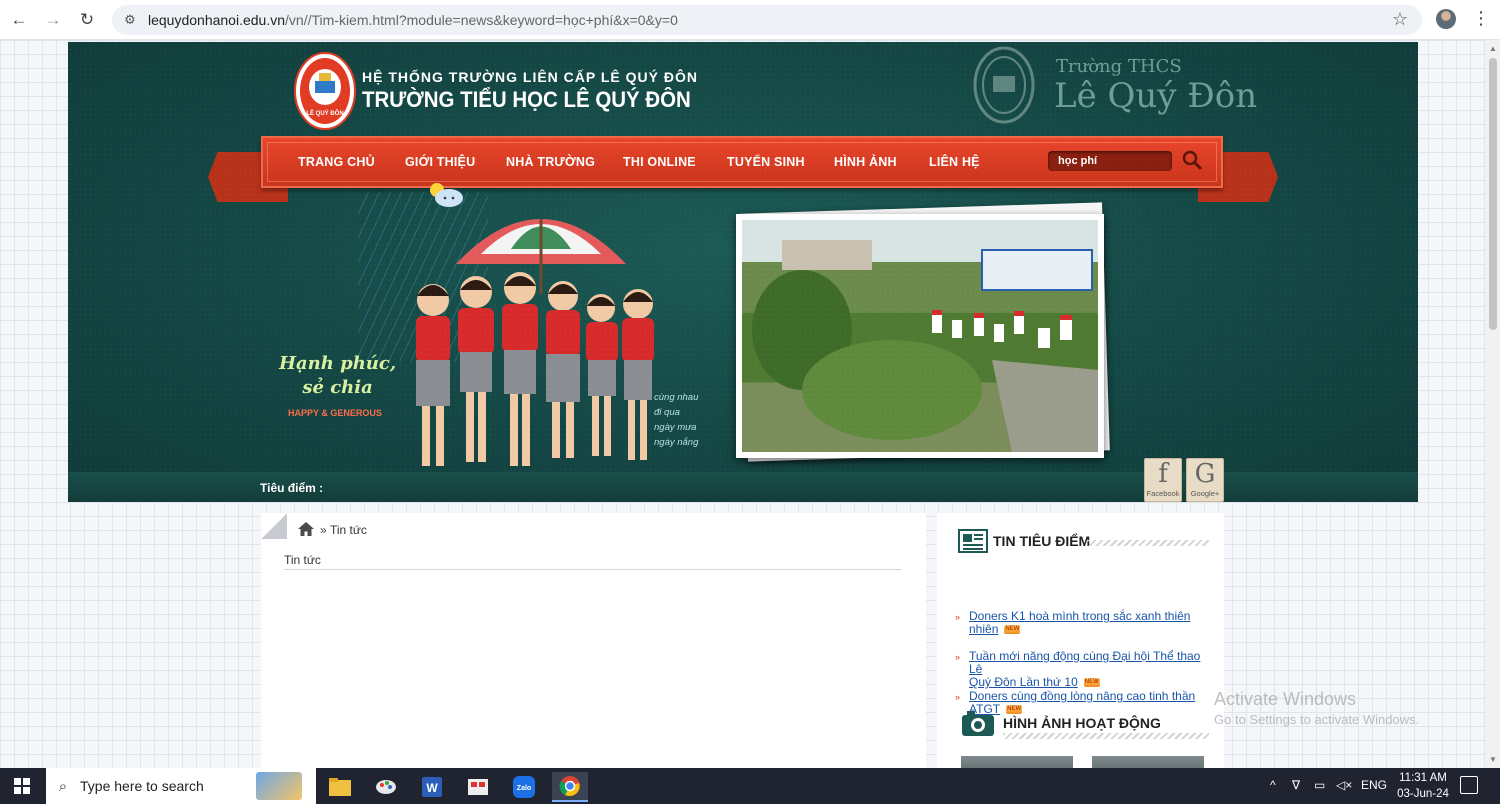  I want to click on camera-icon, so click(978, 723).